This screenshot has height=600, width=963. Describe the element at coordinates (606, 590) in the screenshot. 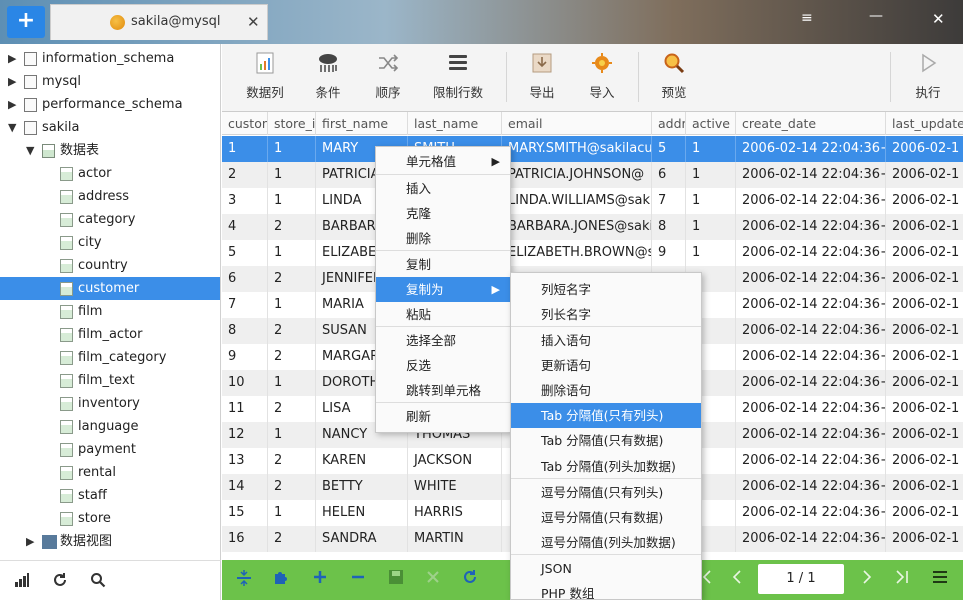

I see `copy-as-option: PHP 数组` at that location.